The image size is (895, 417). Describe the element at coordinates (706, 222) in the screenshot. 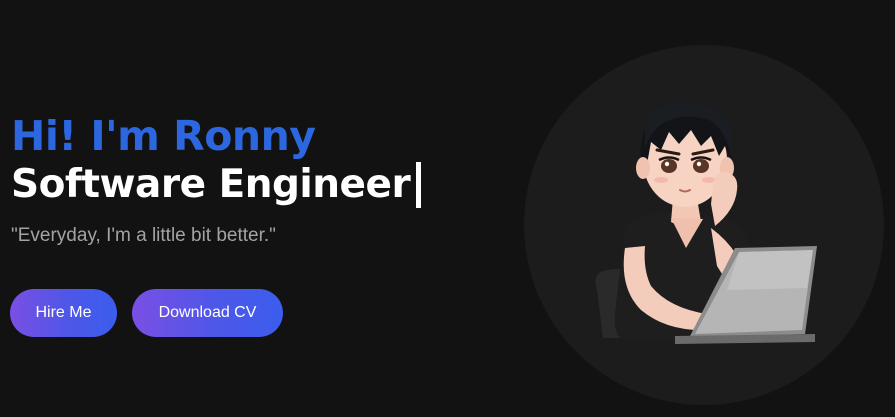

I see `avatar-illustration` at that location.